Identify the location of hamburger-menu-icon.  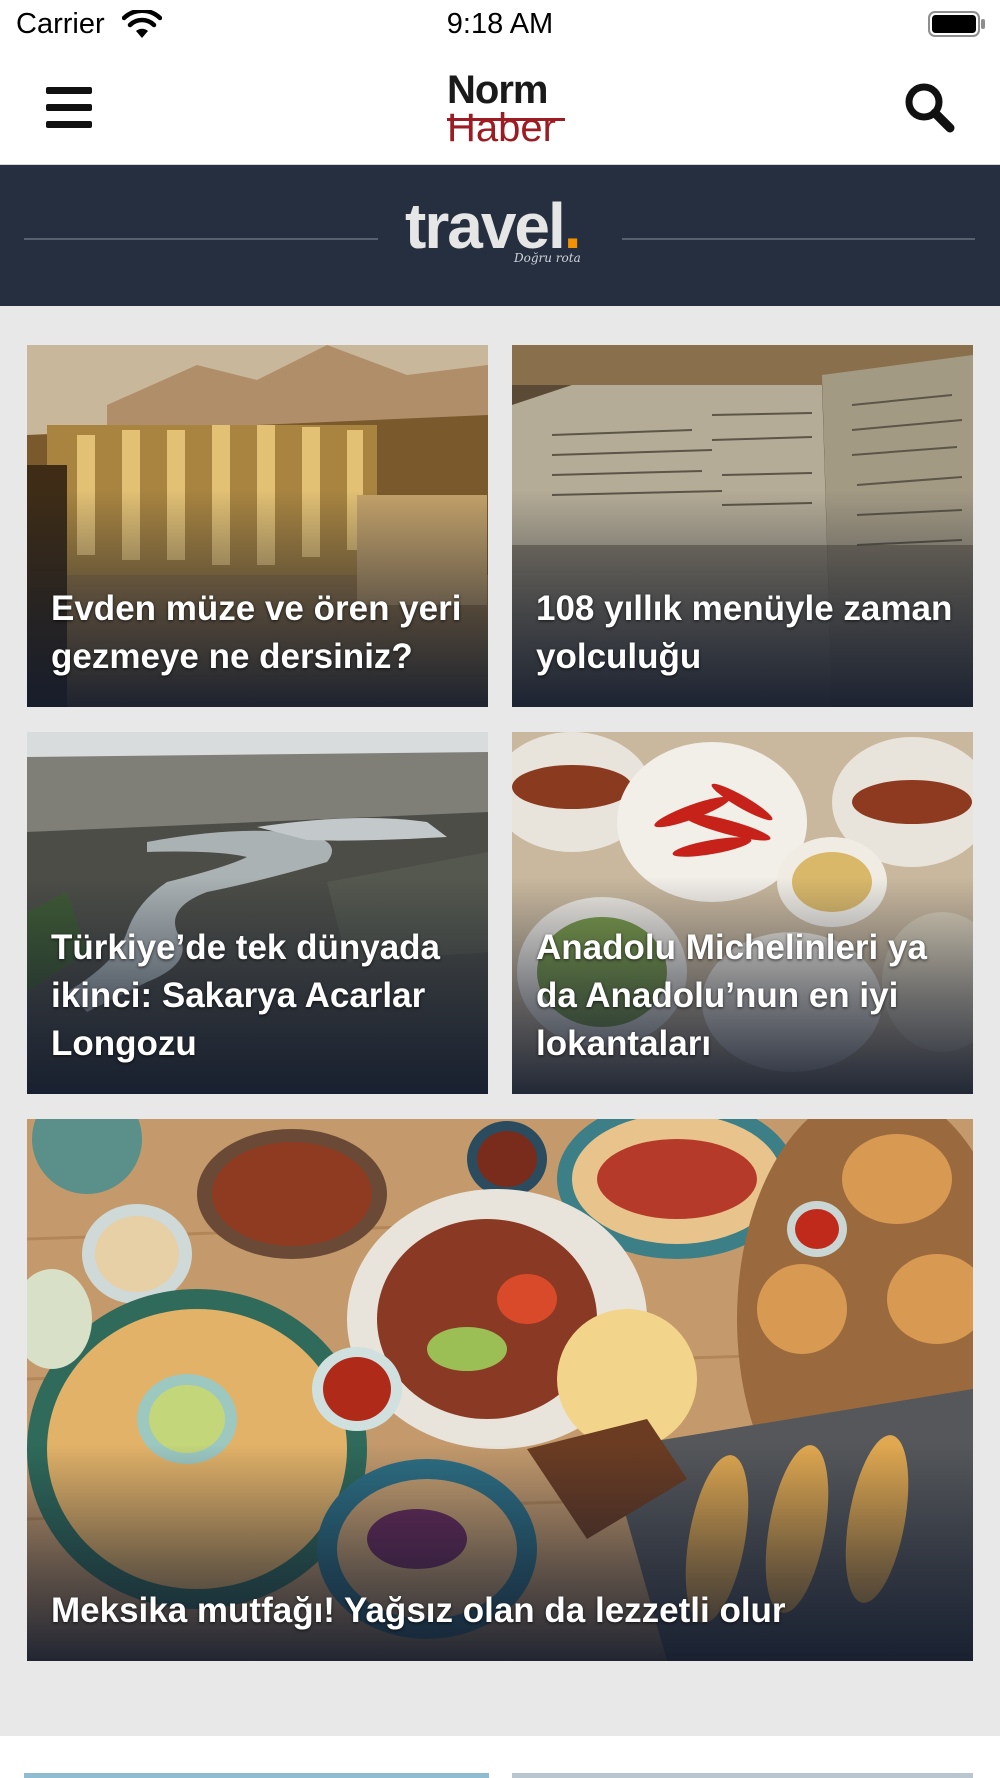
(69, 90).